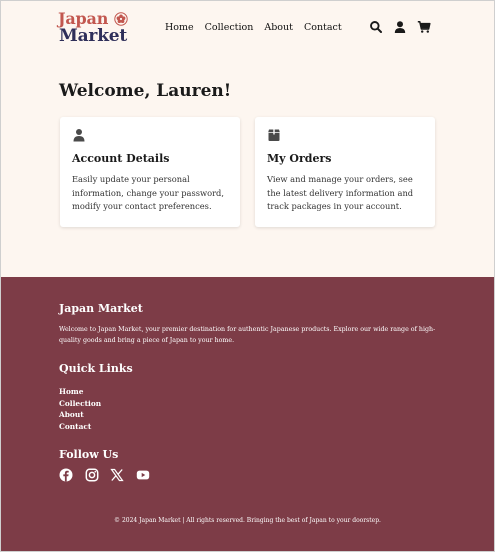 Image resolution: width=495 pixels, height=552 pixels. I want to click on quick-links-list: Home Collection About Contact, so click(80, 409).